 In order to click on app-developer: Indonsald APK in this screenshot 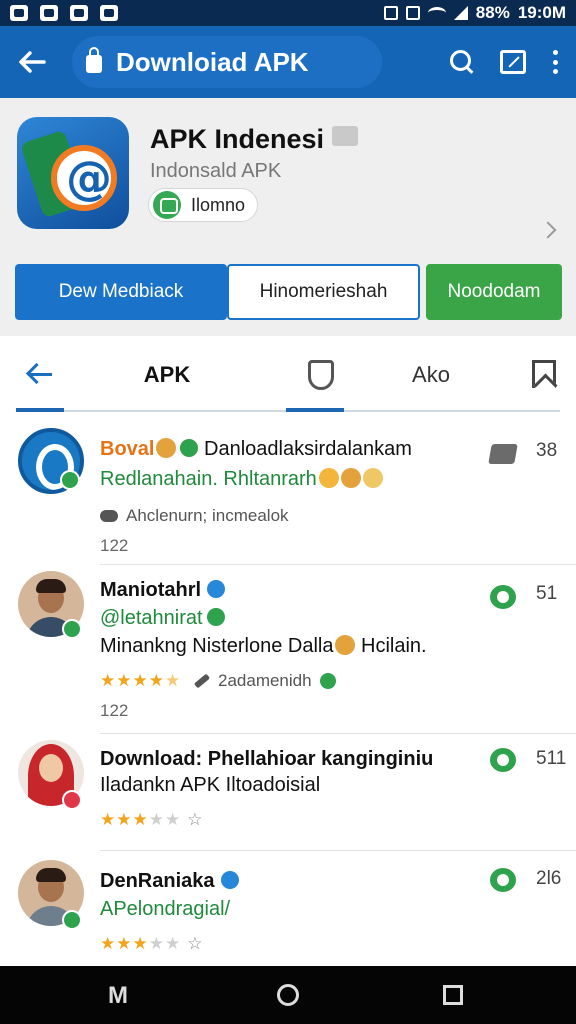, I will do `click(216, 171)`.